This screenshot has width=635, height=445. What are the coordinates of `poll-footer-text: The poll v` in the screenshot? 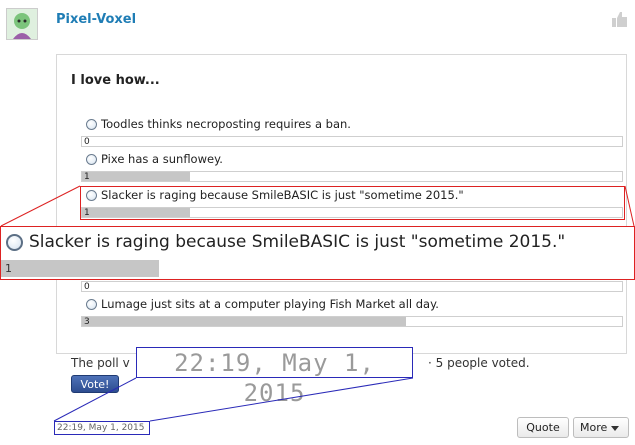 It's located at (100, 363).